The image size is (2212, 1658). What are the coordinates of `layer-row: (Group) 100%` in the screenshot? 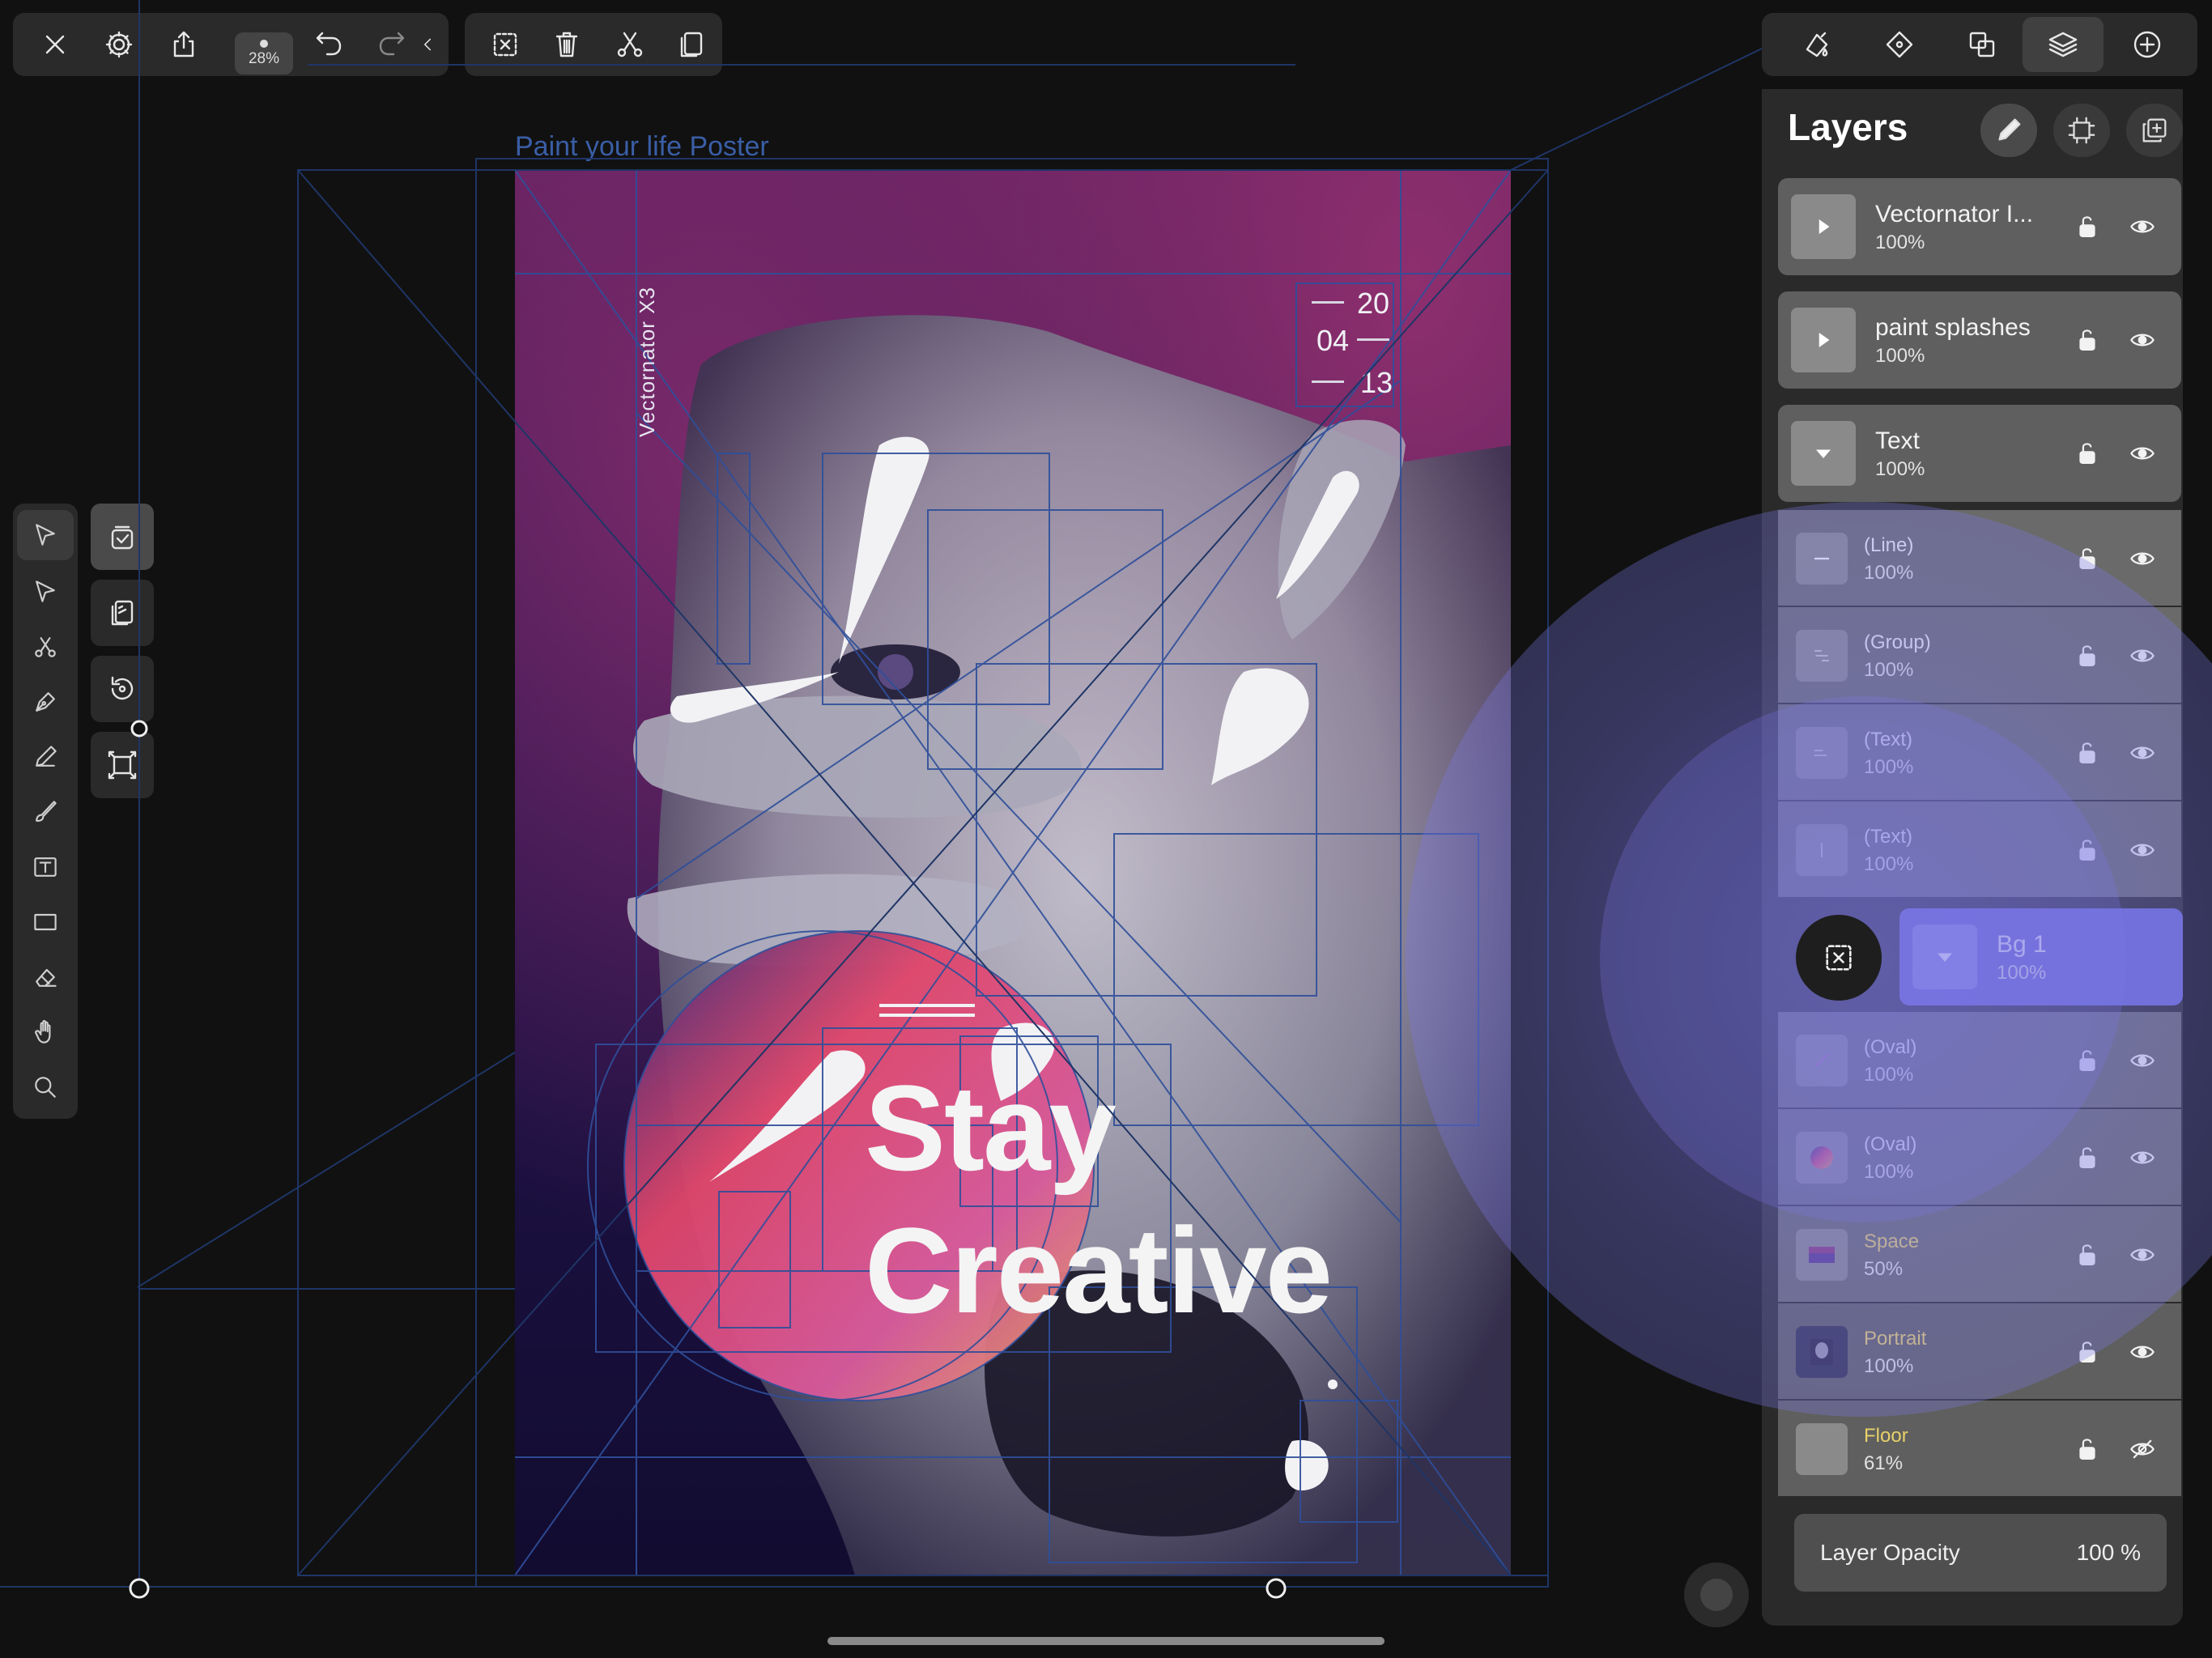 It's located at (1980, 655).